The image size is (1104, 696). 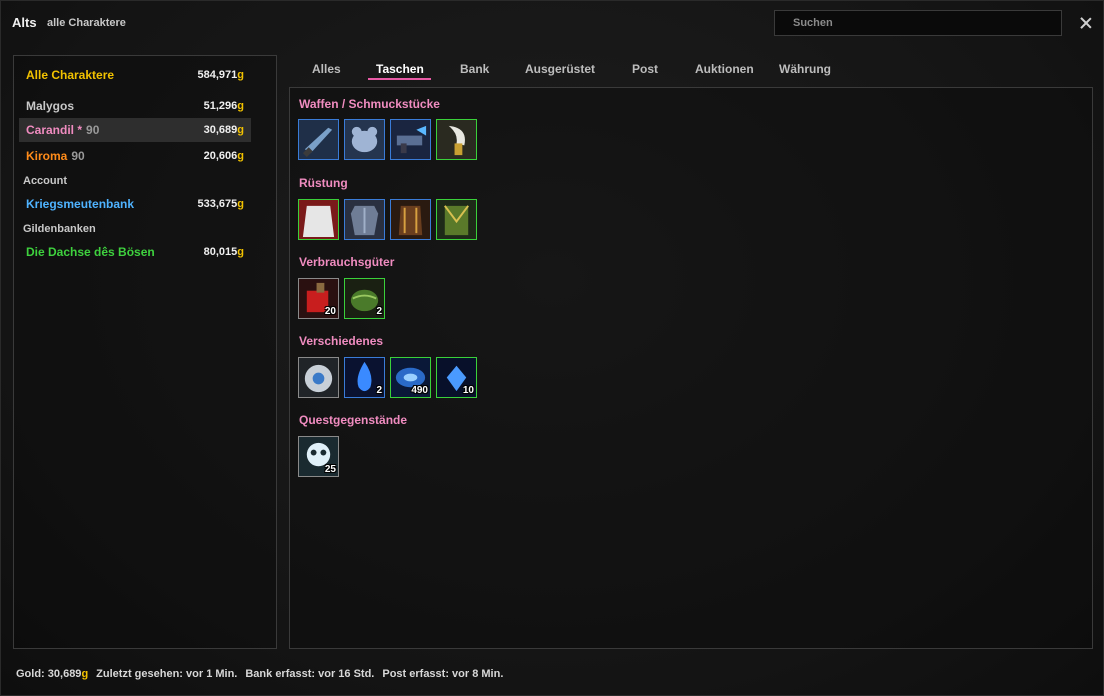 What do you see at coordinates (560, 69) in the screenshot?
I see `tab-ausgeruestet: Ausgerüstet` at bounding box center [560, 69].